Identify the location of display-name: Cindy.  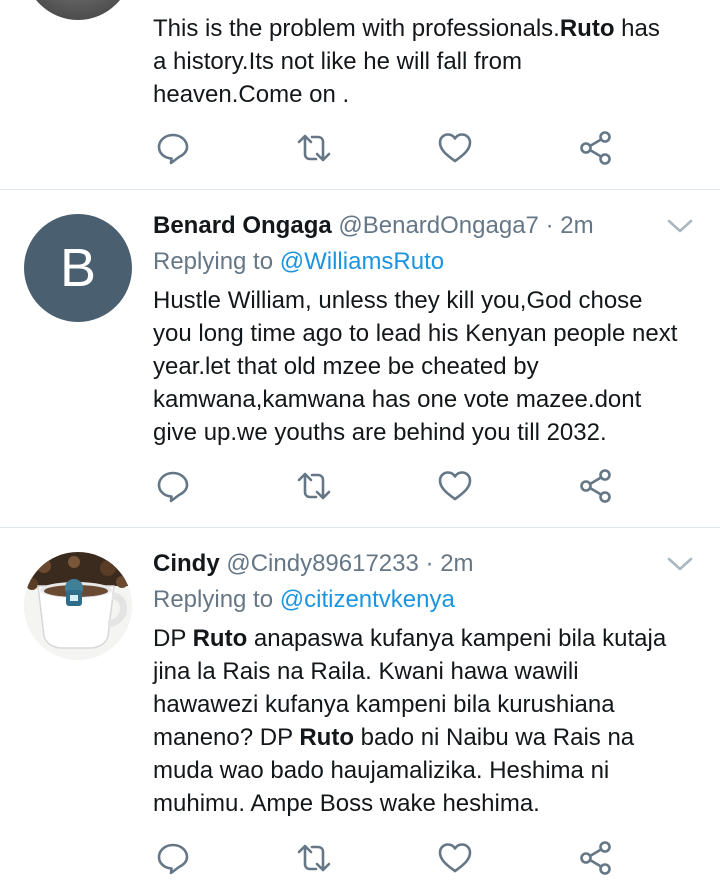
(186, 563).